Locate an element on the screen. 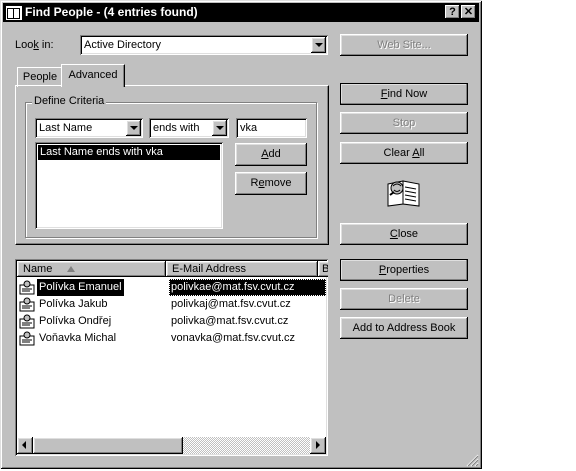 The height and width of the screenshot is (471, 576). horizontal-scrollbar is located at coordinates (171, 445).